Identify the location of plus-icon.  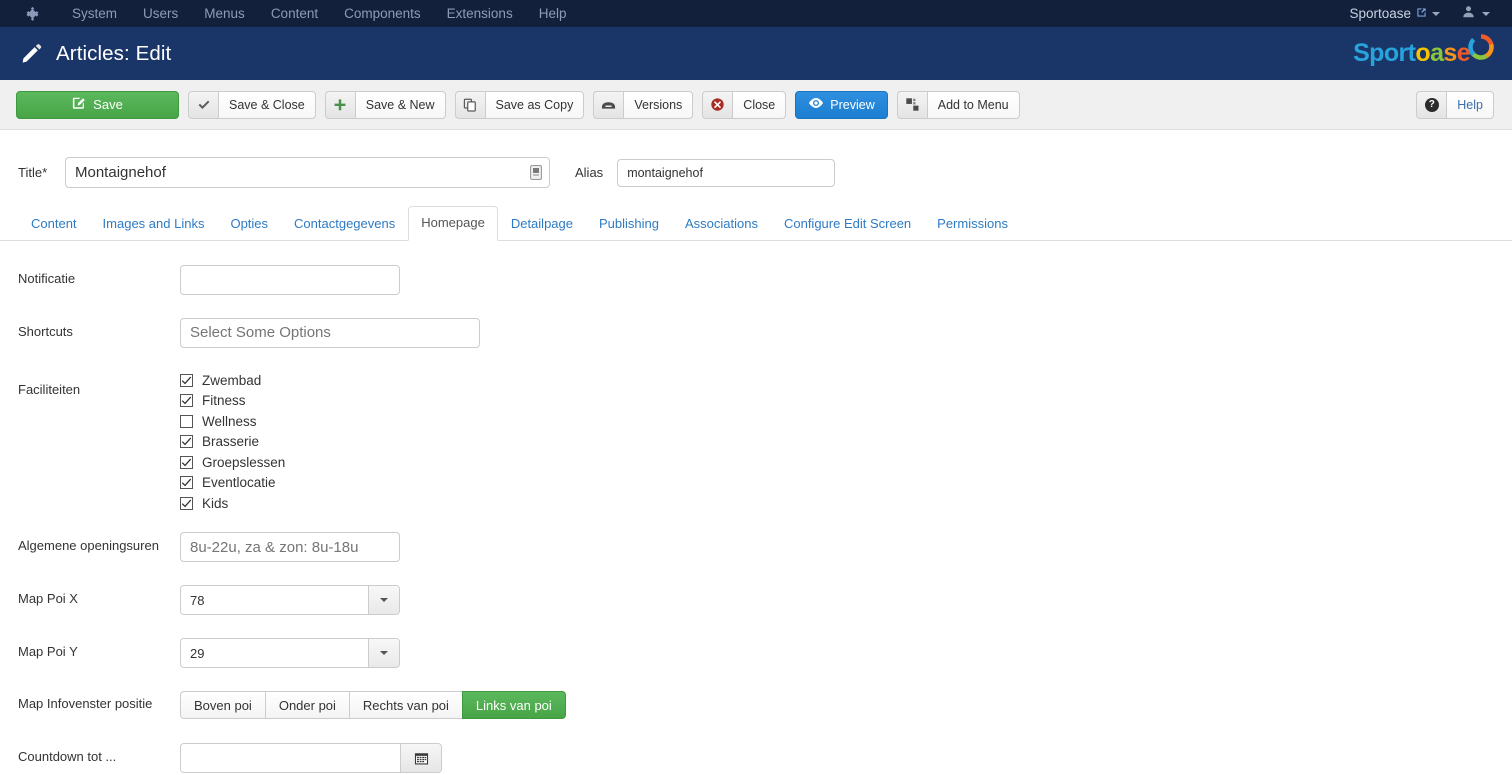
(339, 104).